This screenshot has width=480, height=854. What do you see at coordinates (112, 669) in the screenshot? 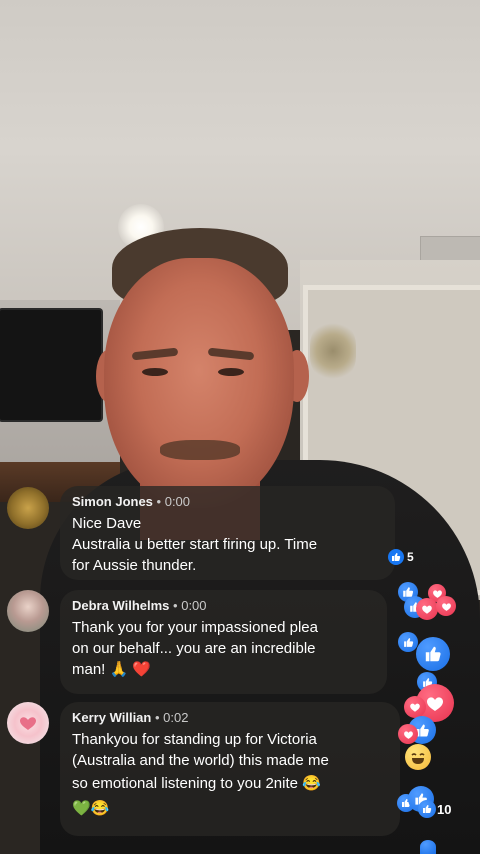
I see `comment-line: man! 🙏 ❤️` at bounding box center [112, 669].